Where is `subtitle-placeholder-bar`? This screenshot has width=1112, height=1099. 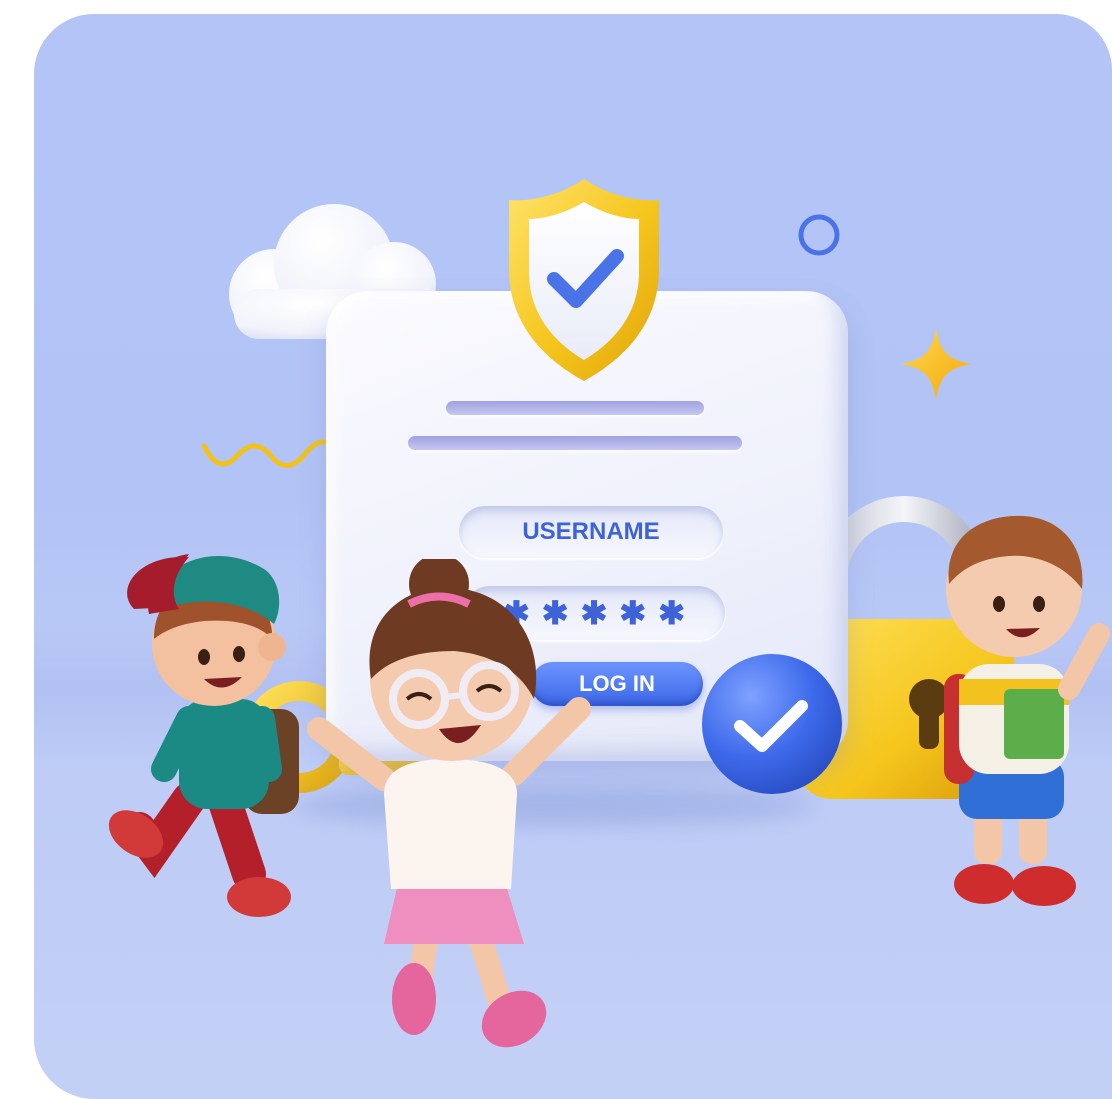
subtitle-placeholder-bar is located at coordinates (575, 443).